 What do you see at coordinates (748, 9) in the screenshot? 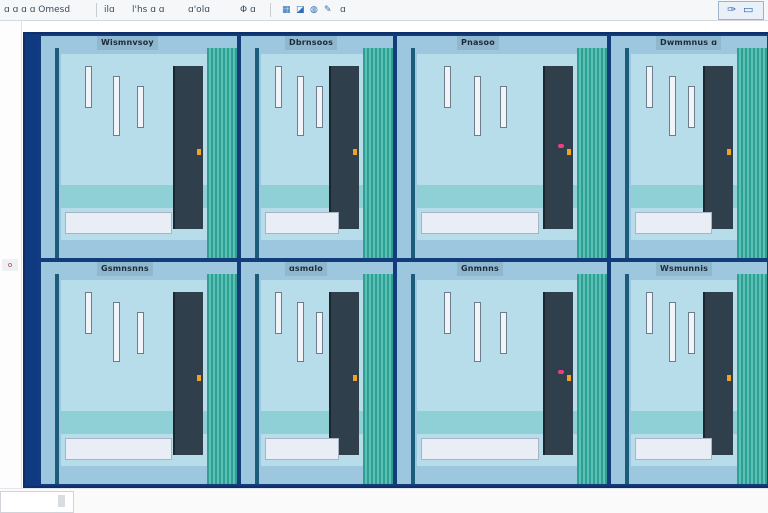
I see `window-icon: ▭` at bounding box center [748, 9].